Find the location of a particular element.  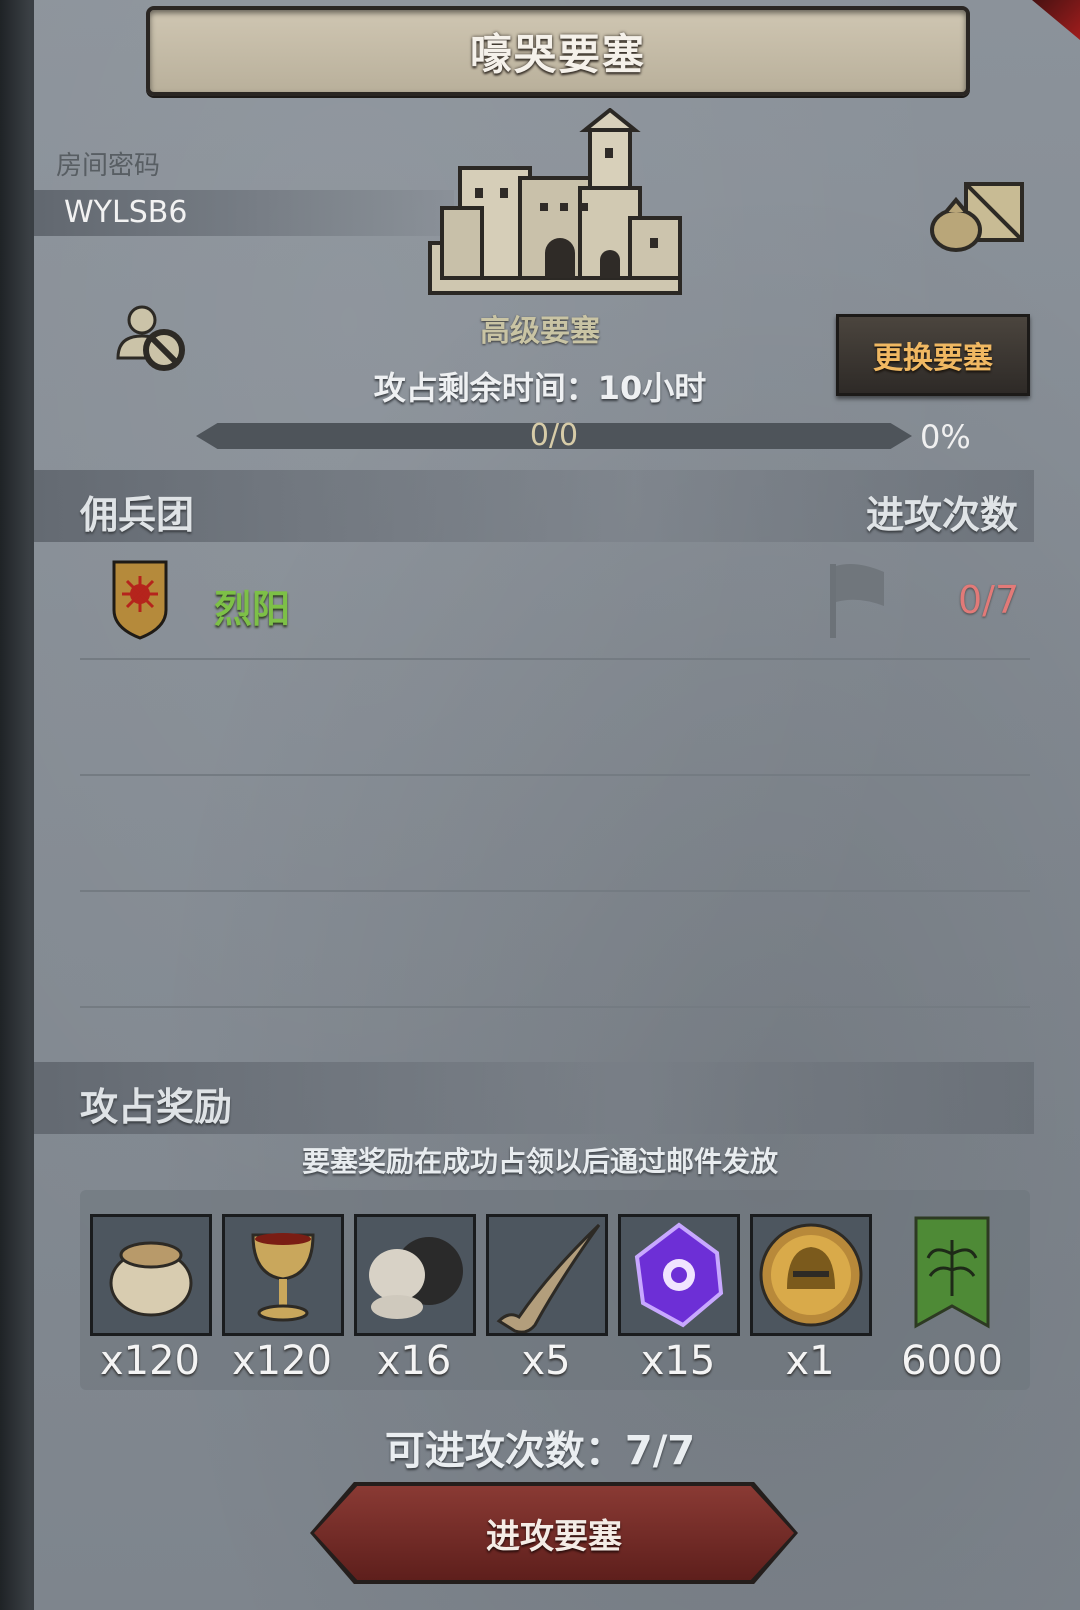

change-fortress-label: 更换要塞 is located at coordinates (933, 358).